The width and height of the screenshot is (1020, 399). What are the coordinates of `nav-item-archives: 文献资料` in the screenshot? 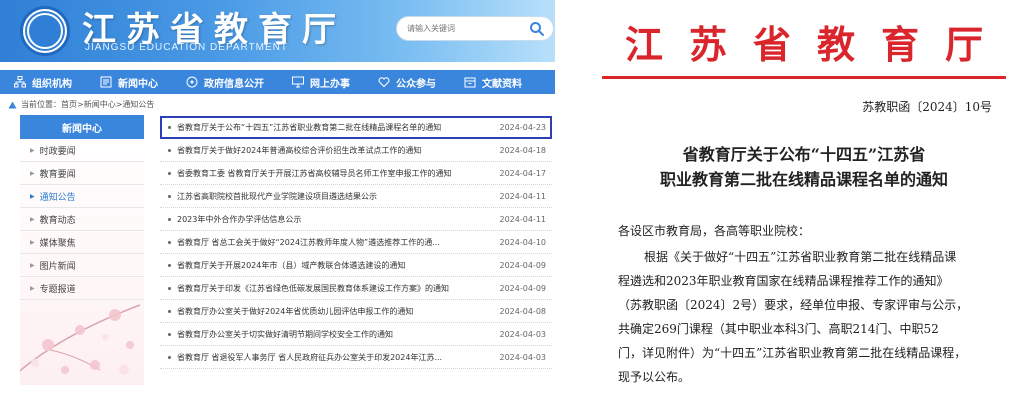 It's located at (493, 82).